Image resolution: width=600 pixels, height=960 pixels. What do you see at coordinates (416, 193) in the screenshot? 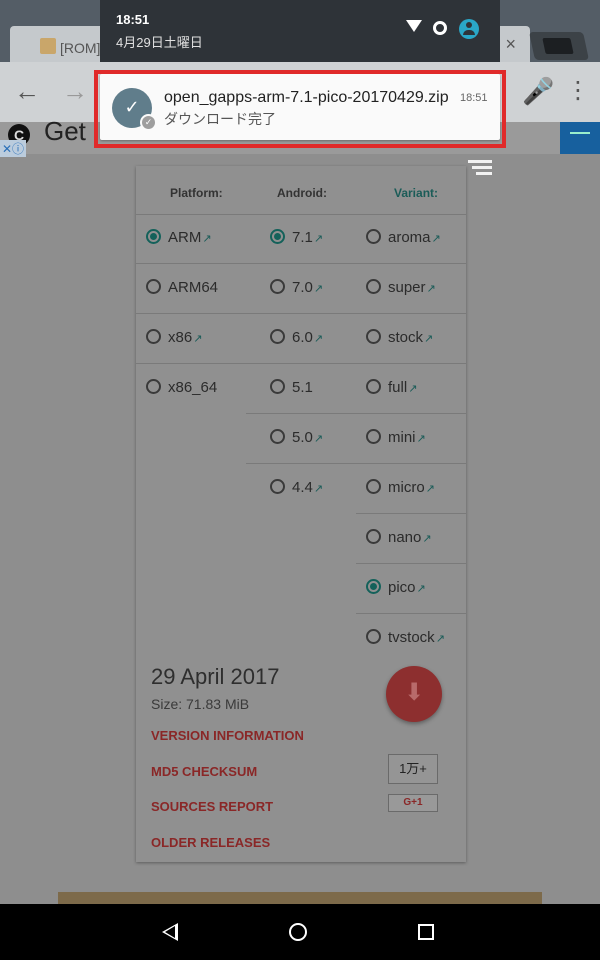
I see `variant-header: Variant:` at bounding box center [416, 193].